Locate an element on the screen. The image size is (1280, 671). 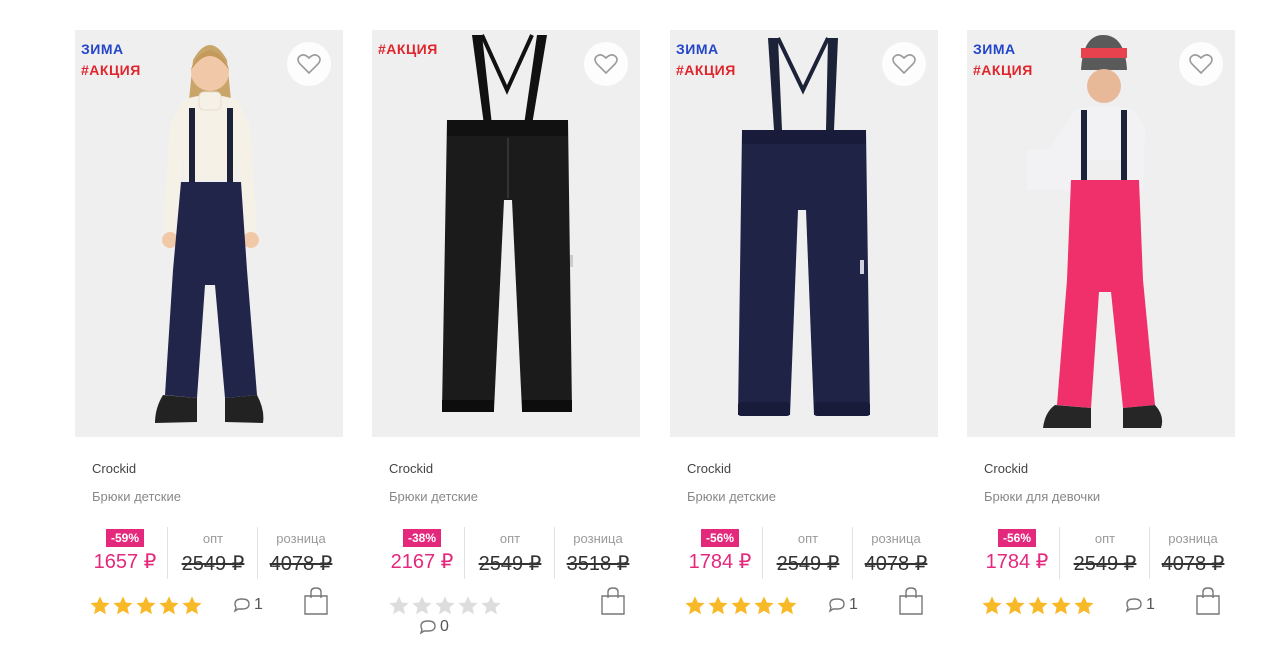
product-image: #АКЦИЯ is located at coordinates (506, 233).